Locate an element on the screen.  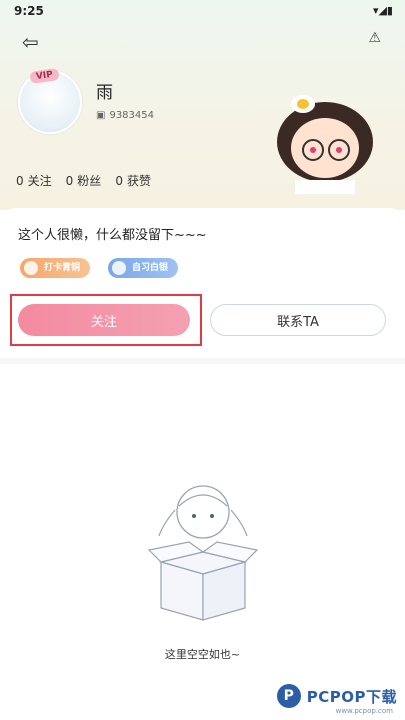
user-id-value: 9383454 is located at coordinates (131, 115).